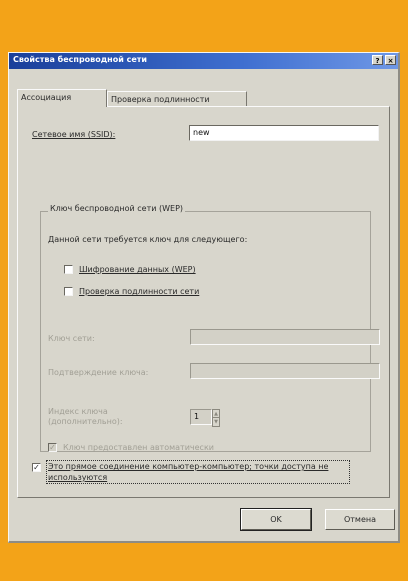  I want to click on tab-association-label: Ассоциация, so click(46, 97).